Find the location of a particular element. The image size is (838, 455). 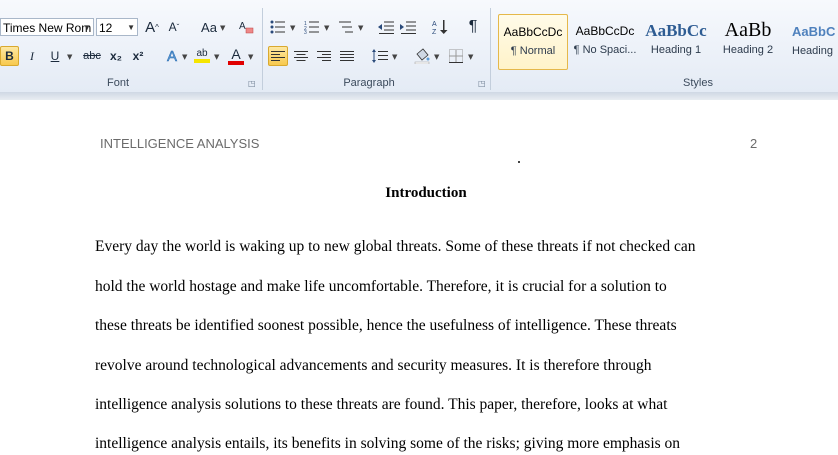

text-effects-button: A is located at coordinates (172, 56).